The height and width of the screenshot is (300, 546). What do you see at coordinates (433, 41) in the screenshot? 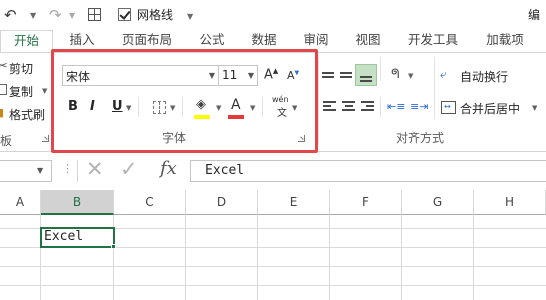
I see `tab-developer: 开发工具` at bounding box center [433, 41].